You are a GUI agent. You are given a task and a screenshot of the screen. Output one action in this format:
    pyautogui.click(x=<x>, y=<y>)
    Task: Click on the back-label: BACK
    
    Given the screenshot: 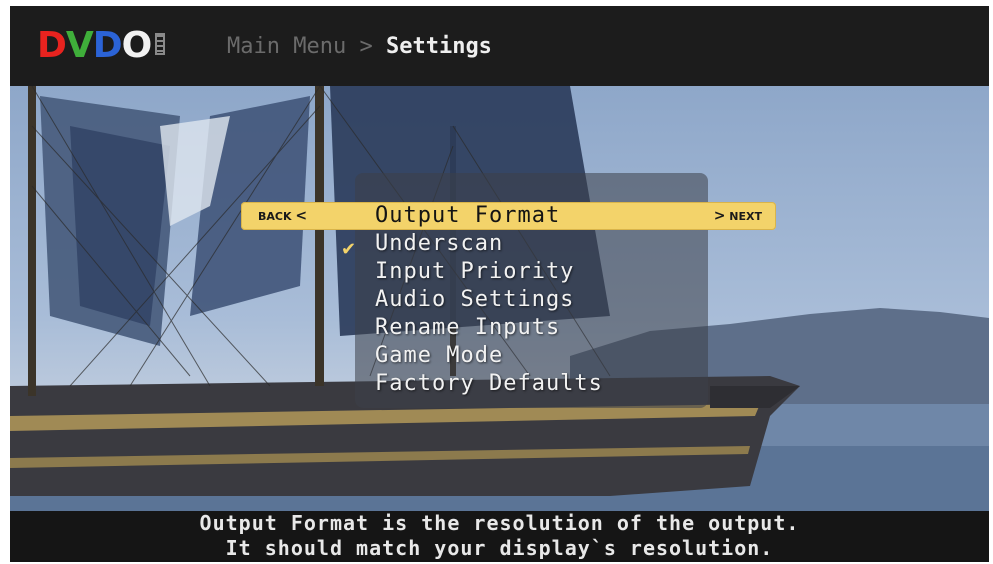 What is the action you would take?
    pyautogui.click(x=275, y=216)
    